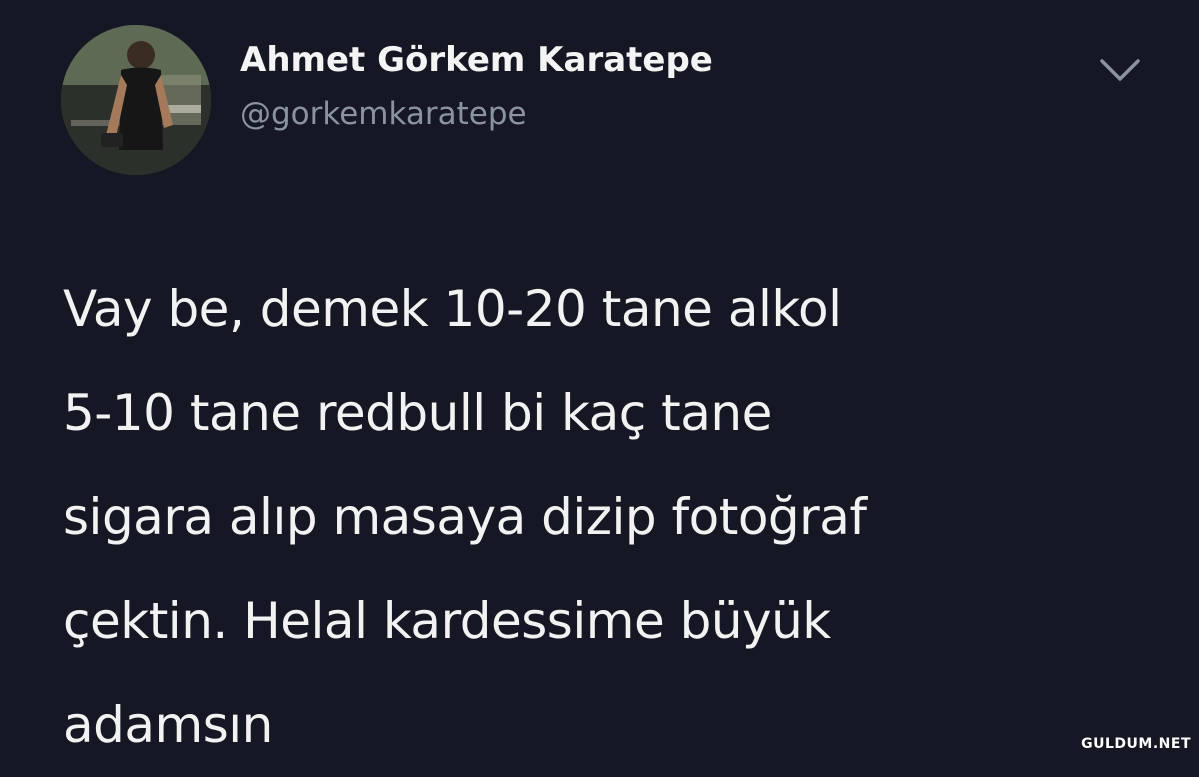  I want to click on author-display-name: Ahmet Görkem Karatepe, so click(476, 60).